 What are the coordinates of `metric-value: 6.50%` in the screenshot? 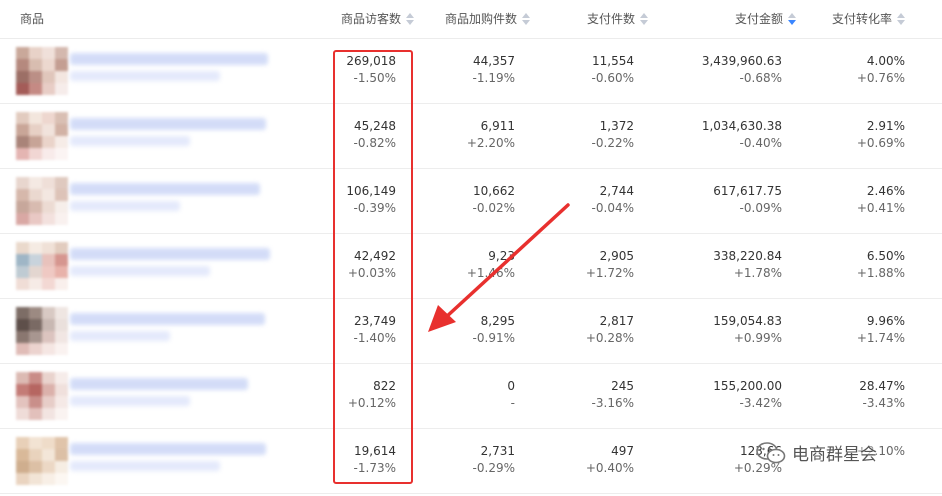 It's located at (885, 256).